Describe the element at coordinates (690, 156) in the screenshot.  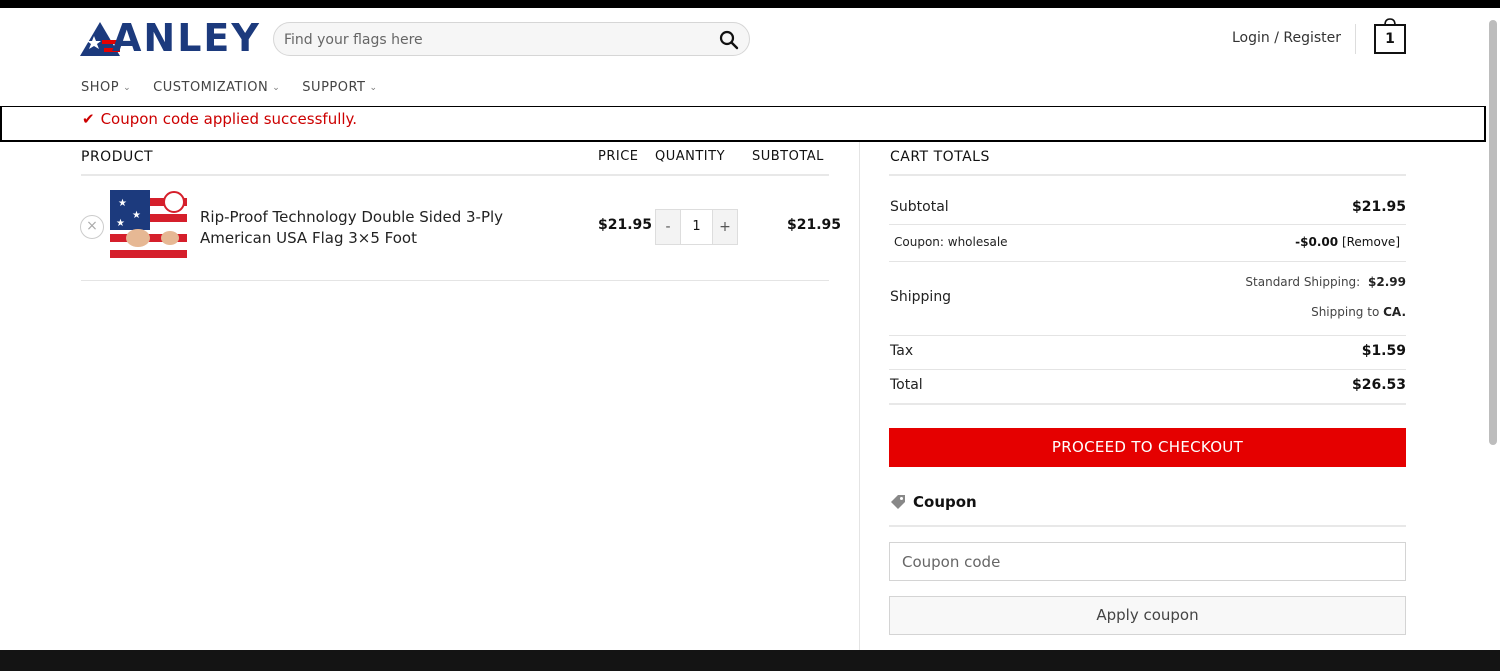
I see `header-quantity: QUANTITY` at that location.